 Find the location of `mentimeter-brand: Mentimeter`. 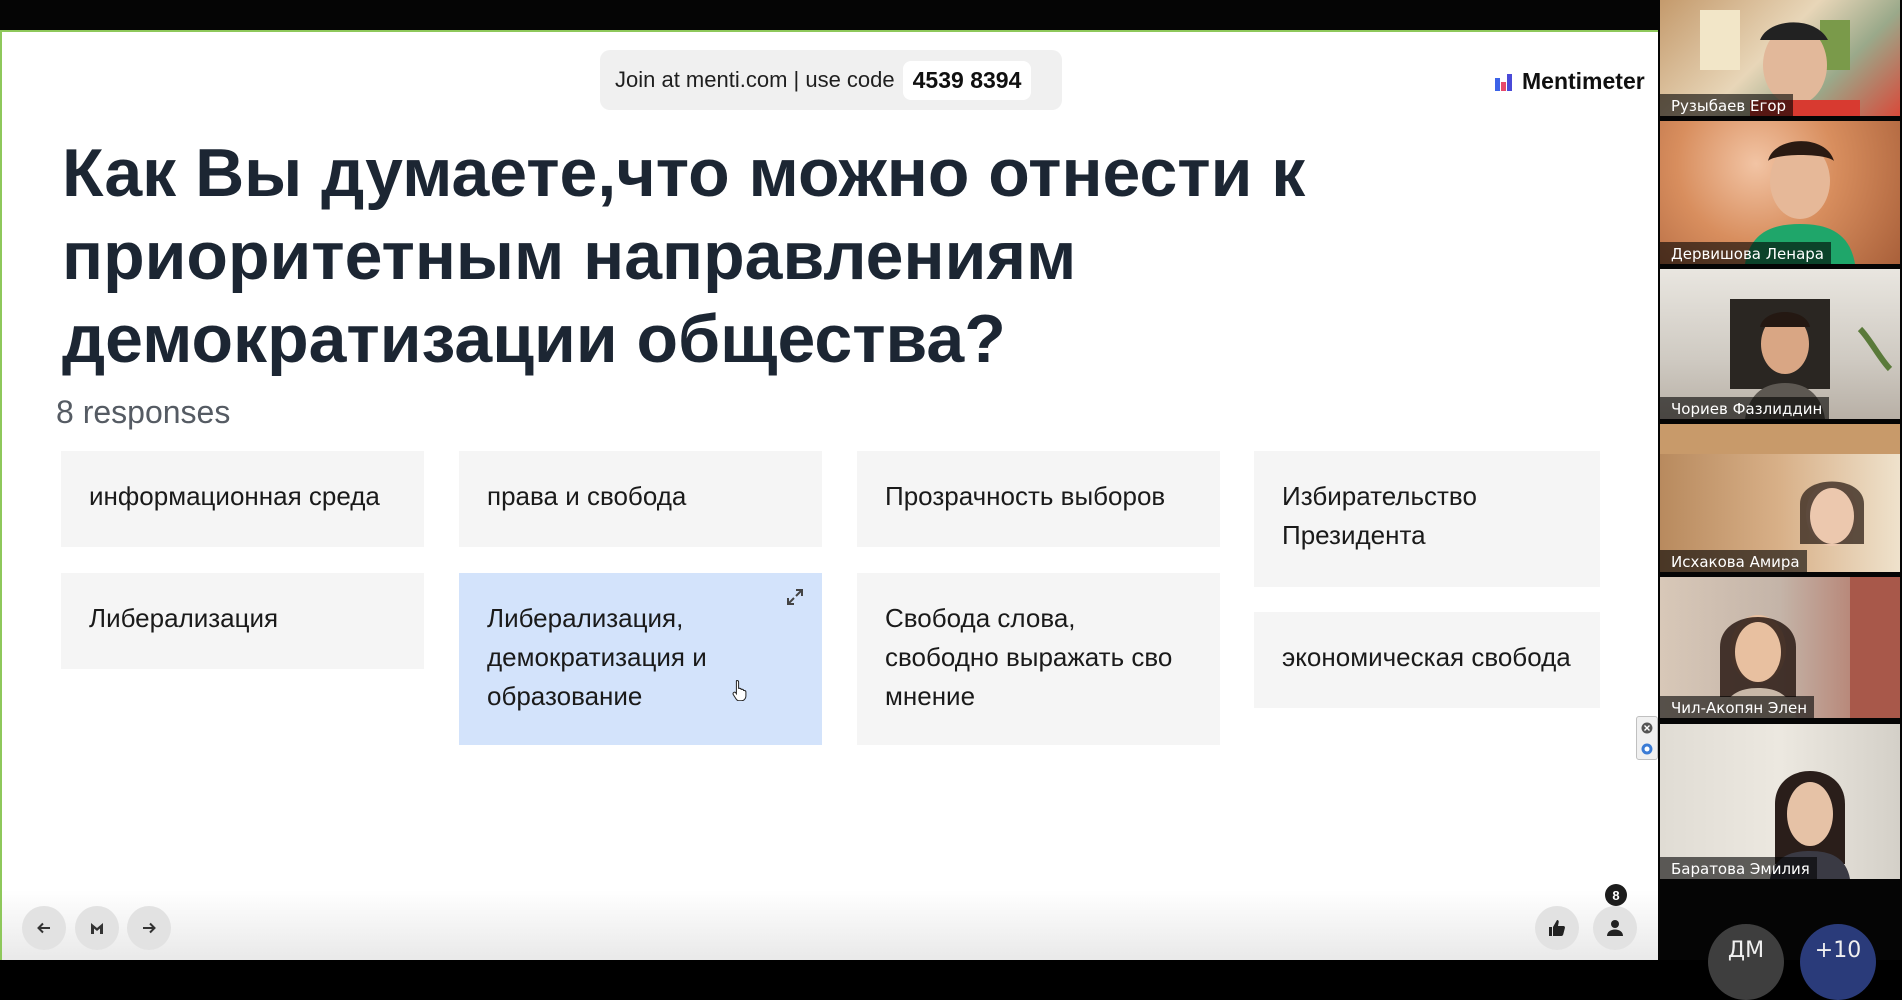

mentimeter-brand: Mentimeter is located at coordinates (1569, 81).